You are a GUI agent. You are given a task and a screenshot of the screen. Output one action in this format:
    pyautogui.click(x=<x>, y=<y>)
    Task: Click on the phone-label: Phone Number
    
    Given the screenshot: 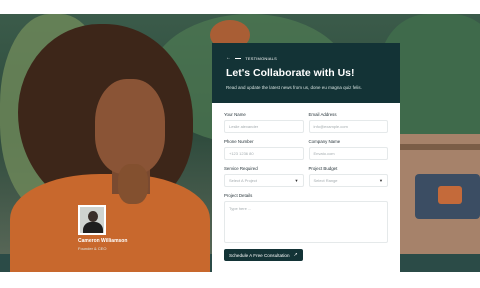 What is the action you would take?
    pyautogui.click(x=239, y=141)
    